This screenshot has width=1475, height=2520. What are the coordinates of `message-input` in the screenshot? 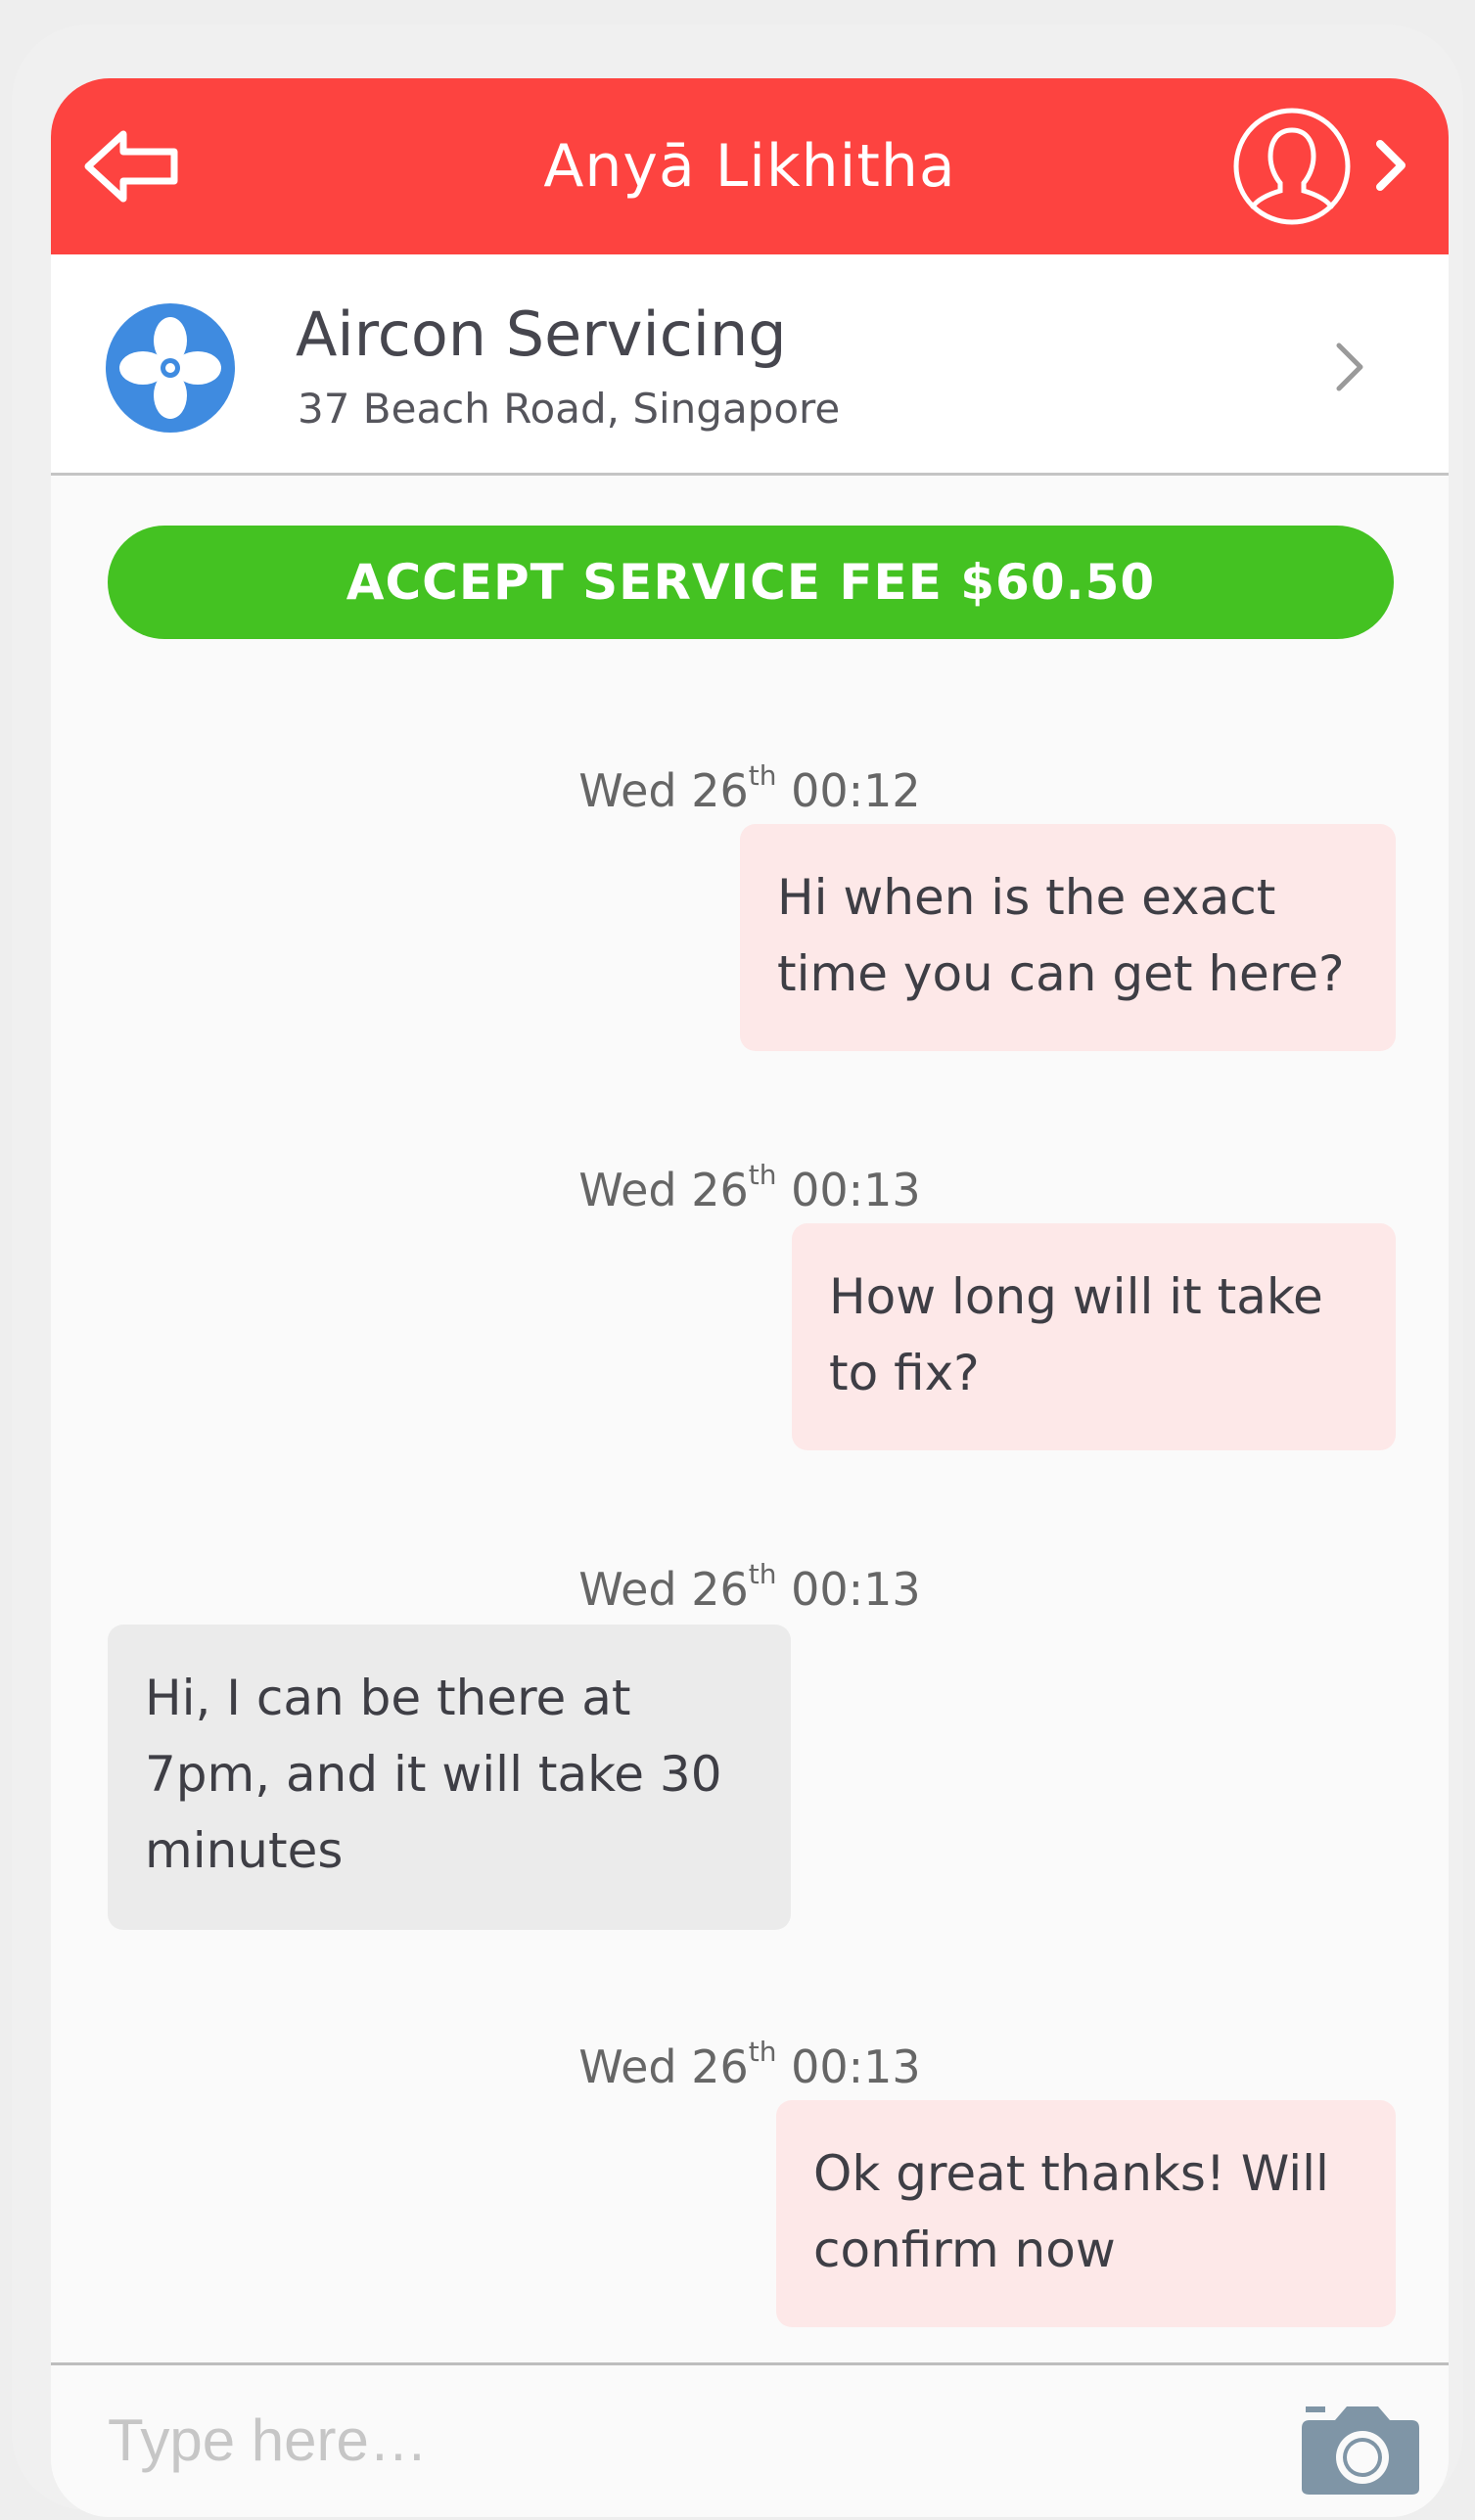 It's located at (668, 2440).